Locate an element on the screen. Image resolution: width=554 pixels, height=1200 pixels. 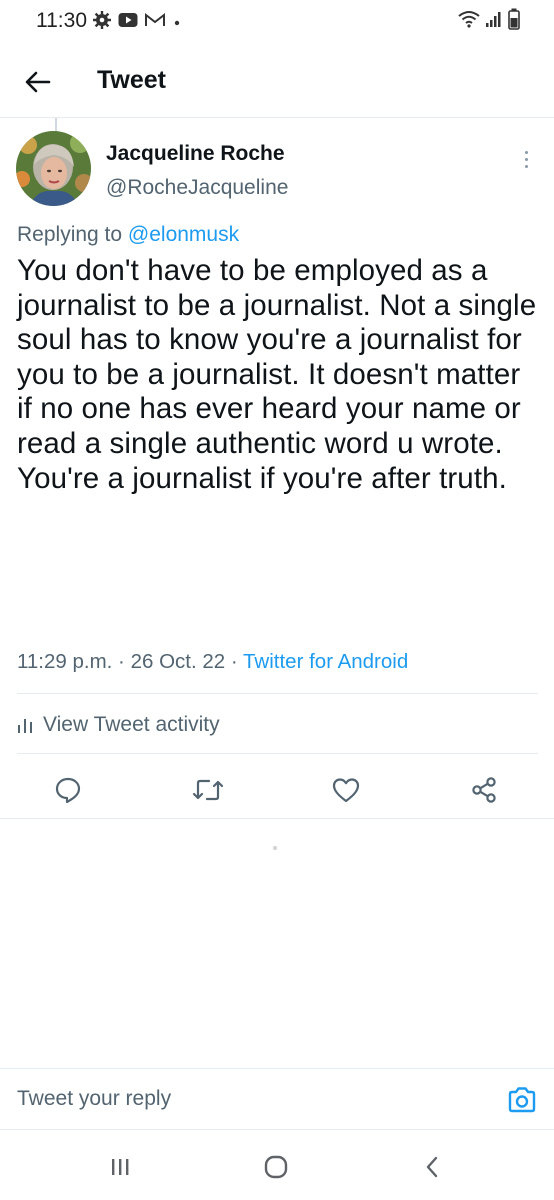
youtube-icon is located at coordinates (128, 22).